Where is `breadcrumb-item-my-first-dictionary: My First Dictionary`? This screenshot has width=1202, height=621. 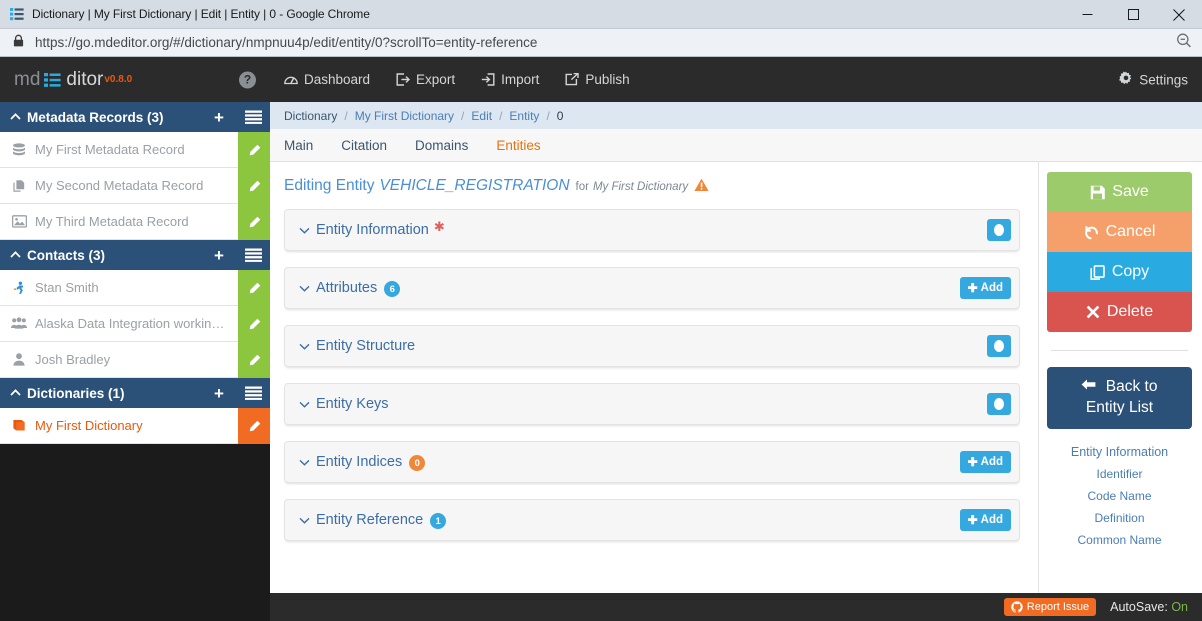 breadcrumb-item-my-first-dictionary: My First Dictionary is located at coordinates (404, 116).